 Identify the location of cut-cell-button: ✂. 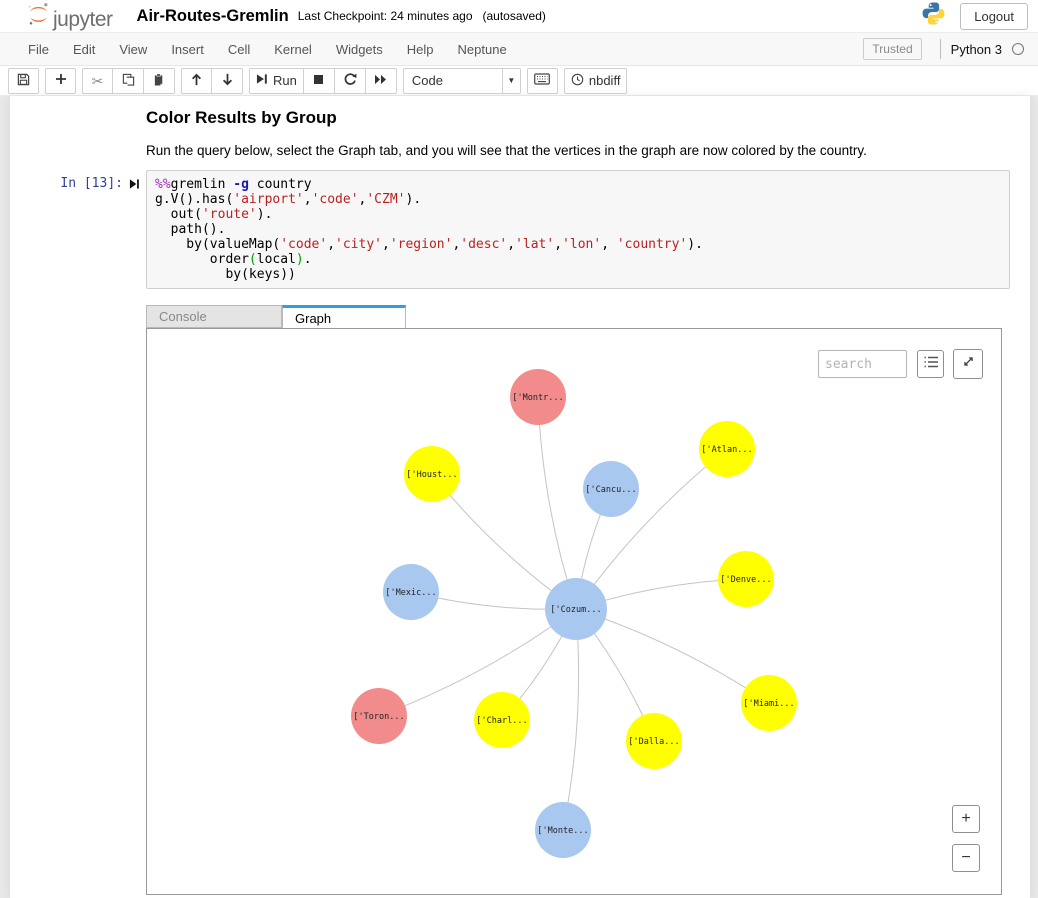
(97, 80).